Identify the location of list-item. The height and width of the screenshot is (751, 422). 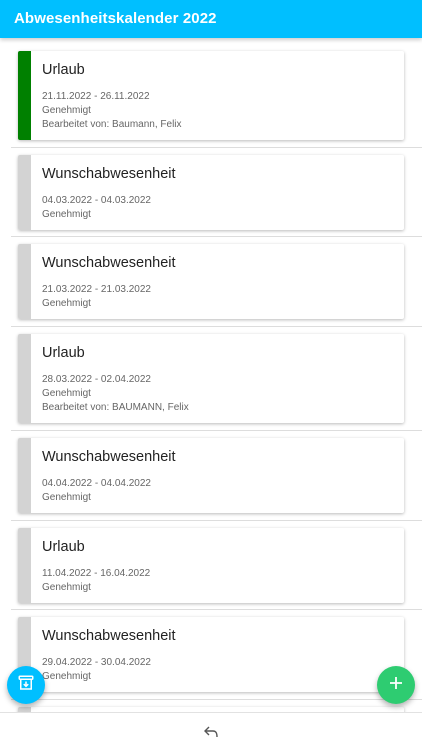
(211, 706).